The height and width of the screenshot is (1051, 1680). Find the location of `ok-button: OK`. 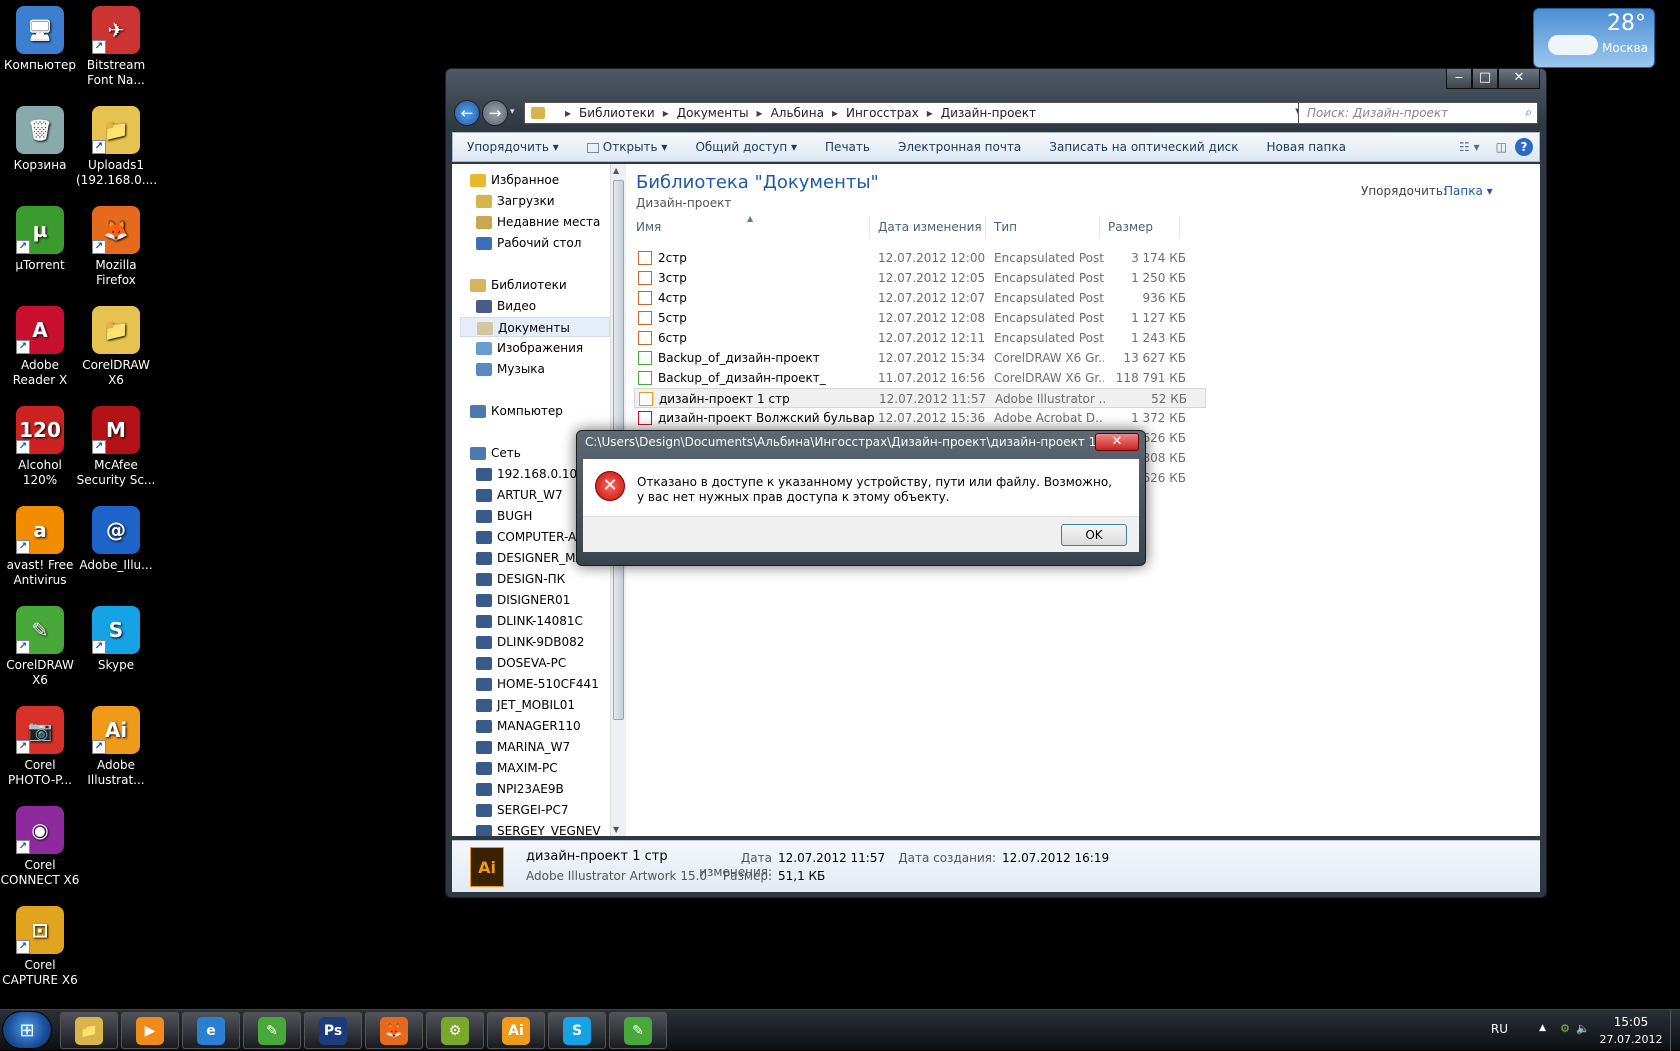

ok-button: OK is located at coordinates (1094, 535).